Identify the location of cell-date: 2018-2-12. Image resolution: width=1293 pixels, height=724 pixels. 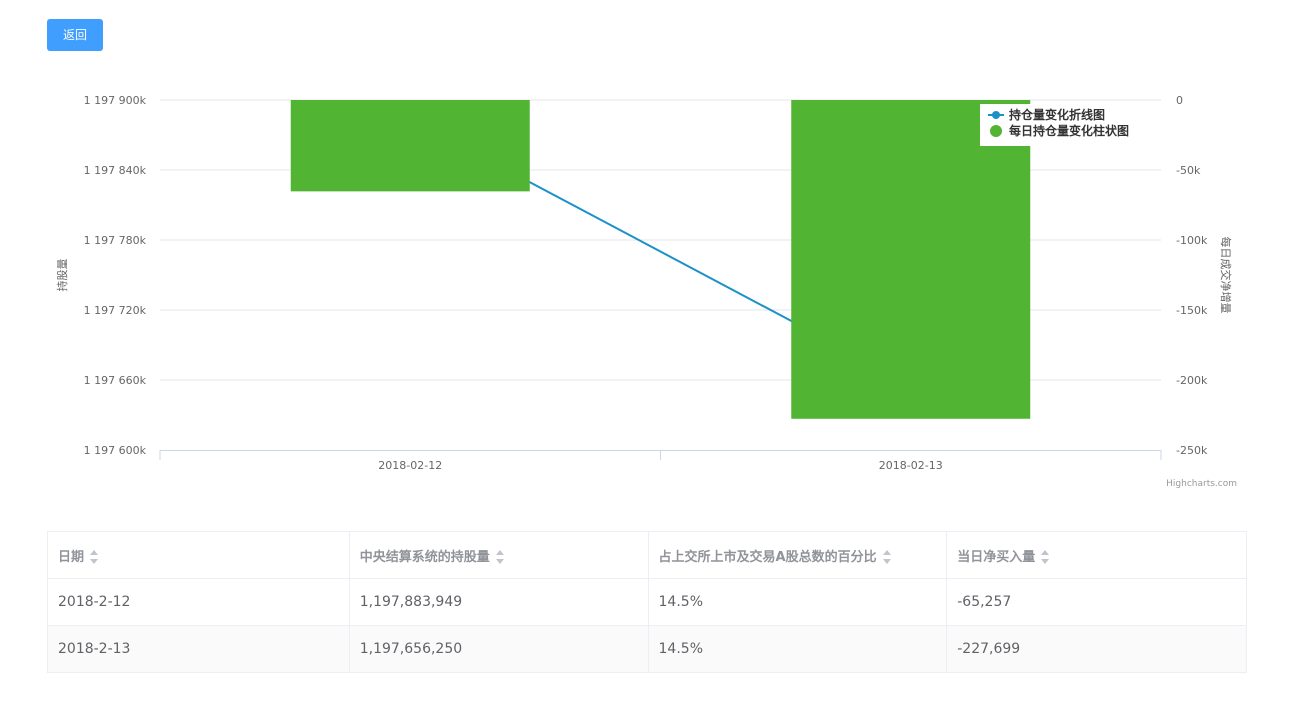
(198, 602).